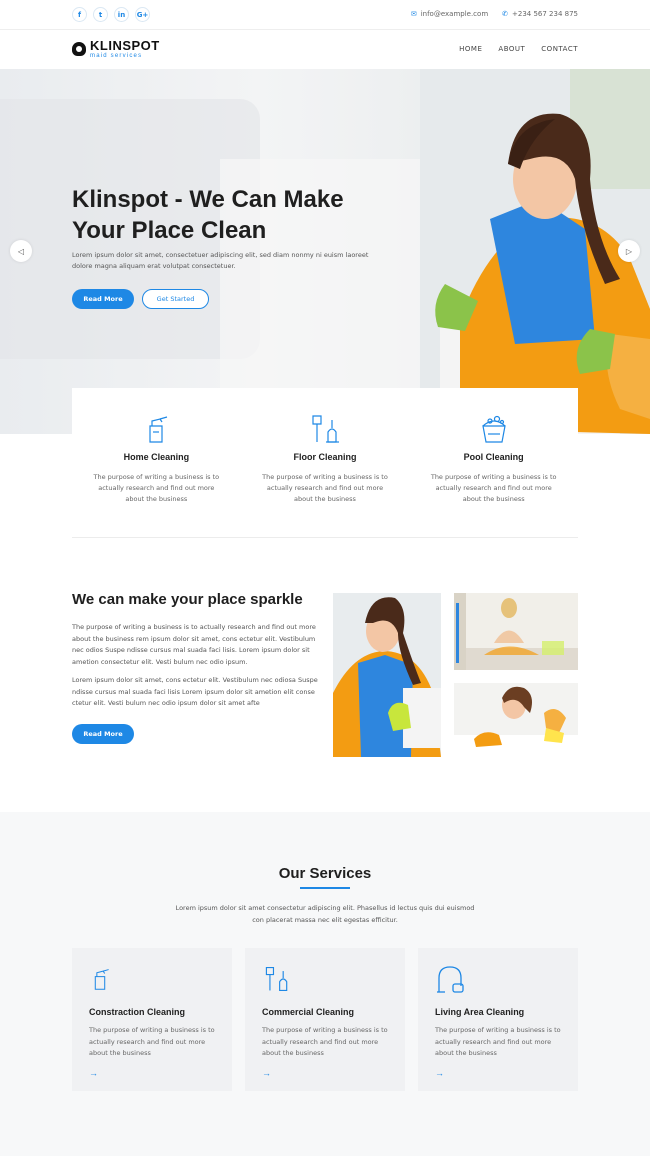 The image size is (650, 1156). What do you see at coordinates (103, 299) in the screenshot?
I see `hero-read-more-button: Read More` at bounding box center [103, 299].